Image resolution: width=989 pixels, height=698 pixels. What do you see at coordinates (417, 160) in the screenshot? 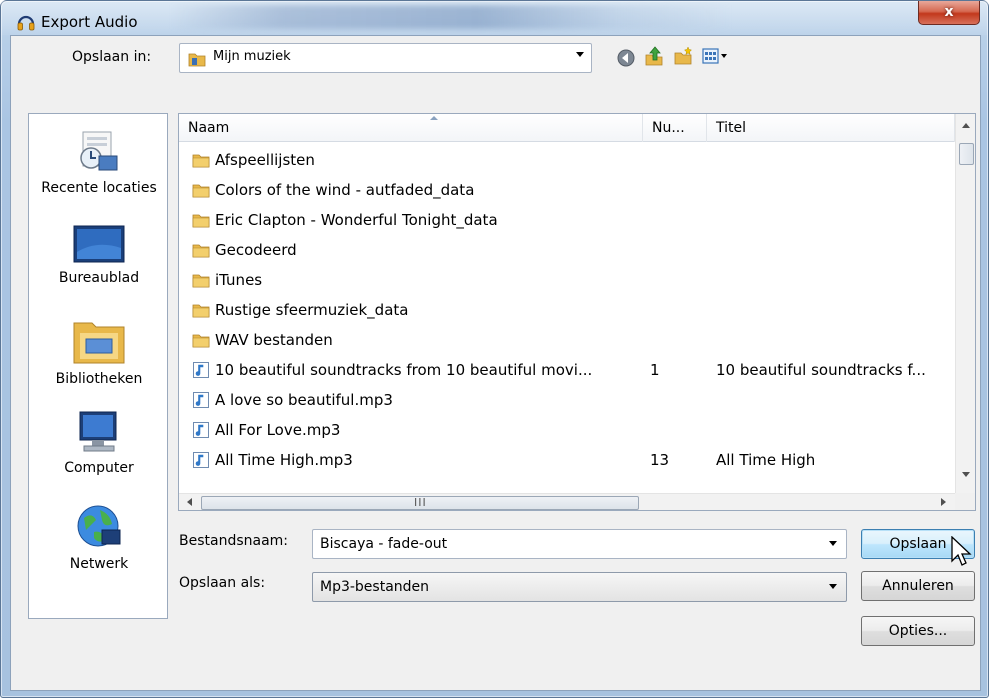
I see `cell-name: Afspeellijsten` at bounding box center [417, 160].